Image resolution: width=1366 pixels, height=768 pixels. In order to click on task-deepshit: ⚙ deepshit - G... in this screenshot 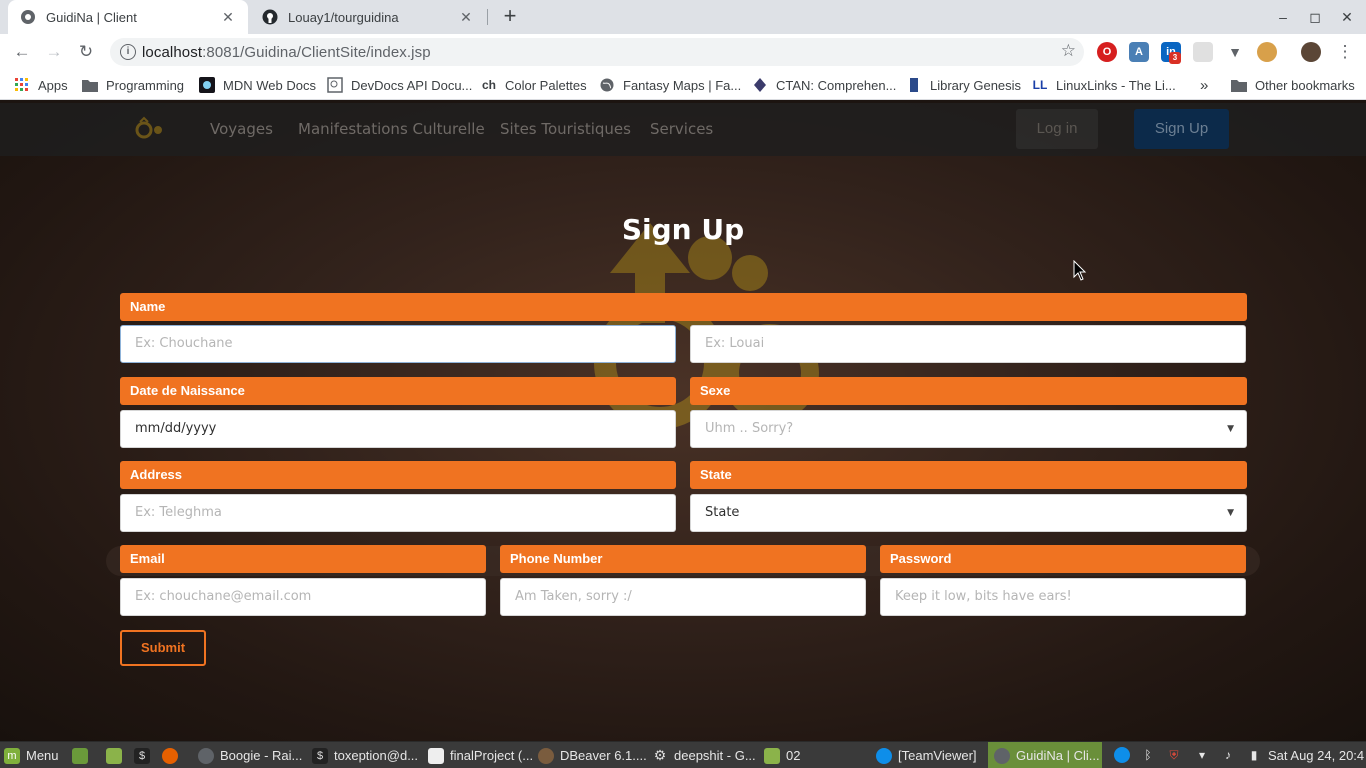, I will do `click(704, 755)`.